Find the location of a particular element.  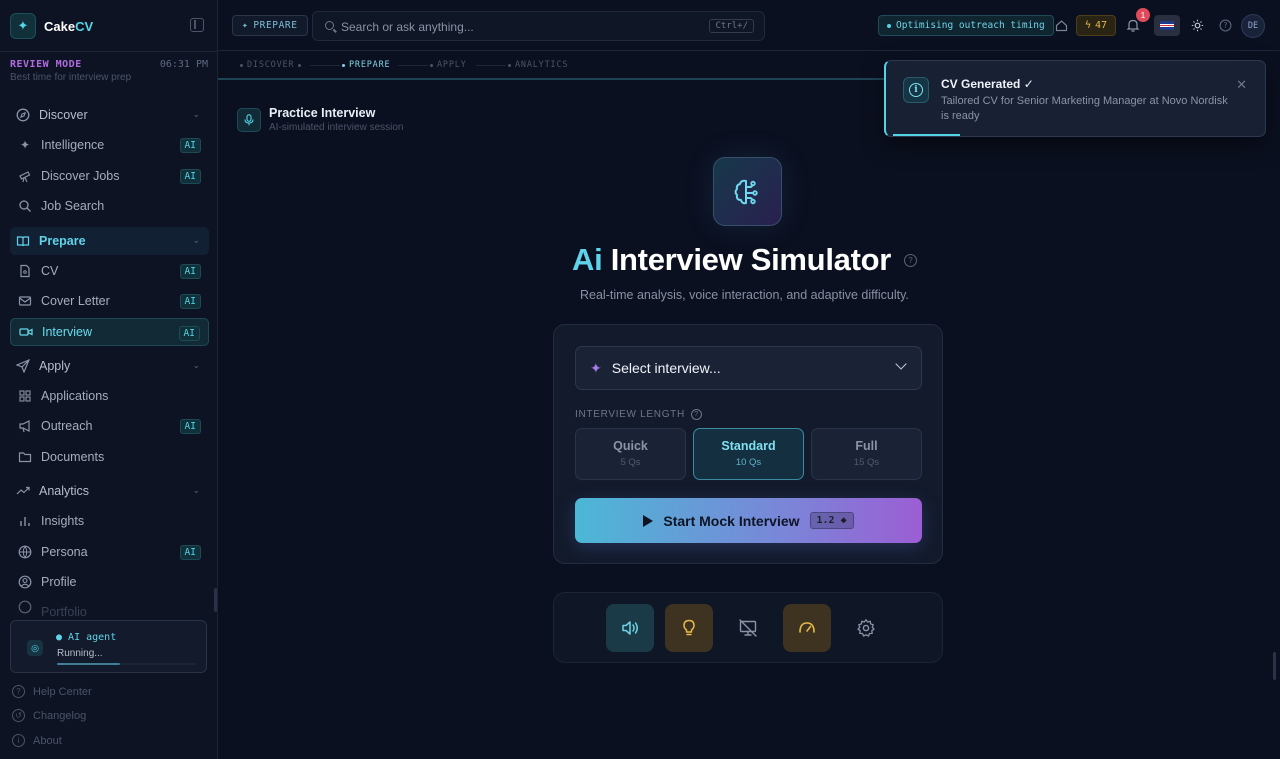

brand: ✦ CakeCV is located at coordinates (51, 26).